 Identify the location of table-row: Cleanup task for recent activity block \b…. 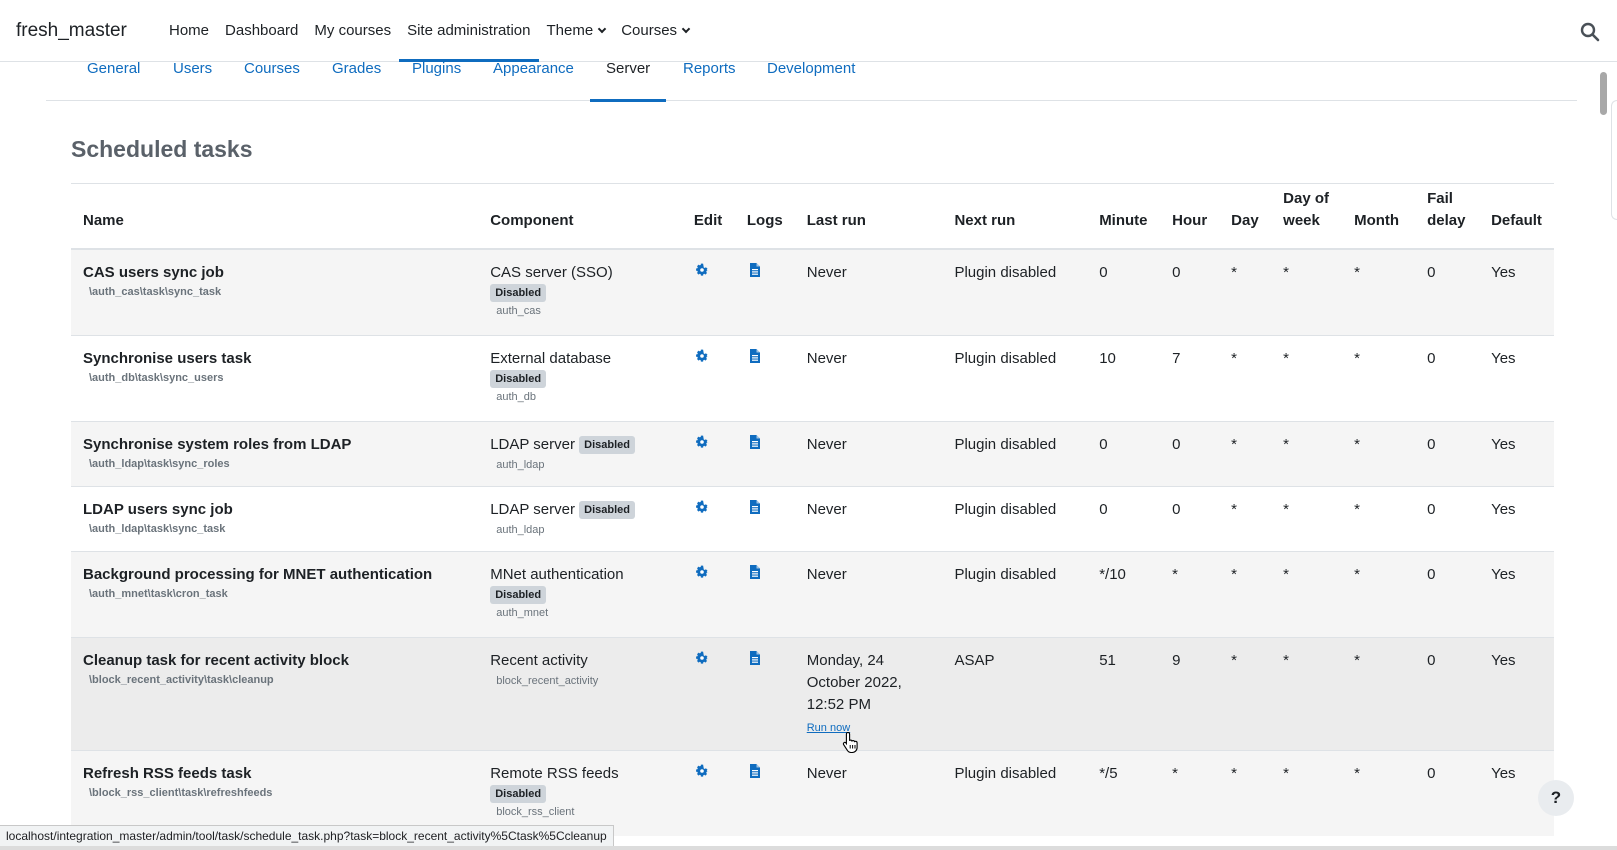
(812, 693).